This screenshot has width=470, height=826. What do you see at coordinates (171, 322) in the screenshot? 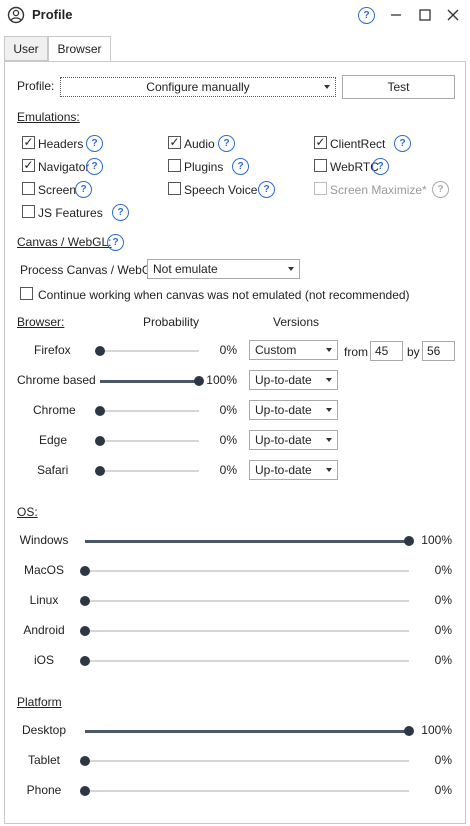
I see `probability-header: Probability` at bounding box center [171, 322].